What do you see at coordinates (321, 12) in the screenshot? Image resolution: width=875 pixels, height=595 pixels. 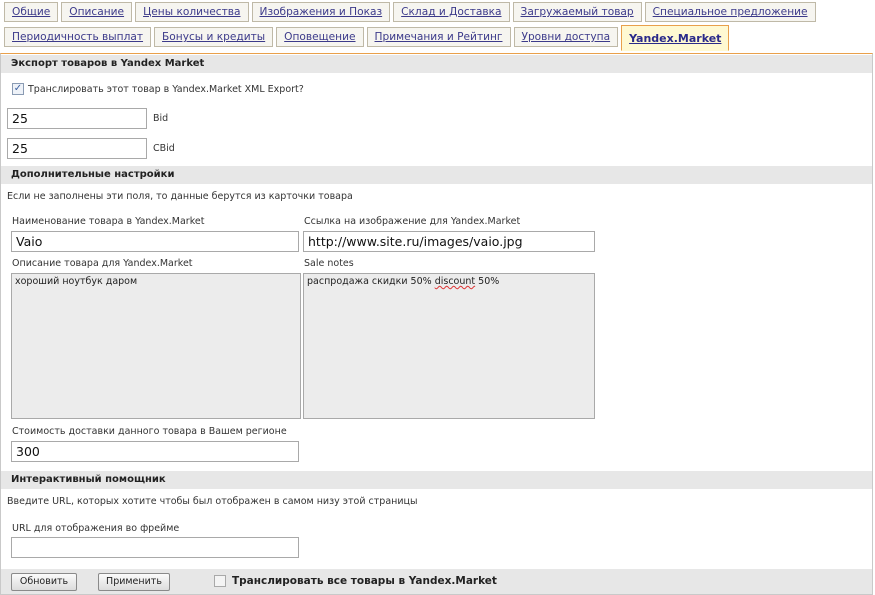 I see `tab-images: Изображения и Показ` at bounding box center [321, 12].